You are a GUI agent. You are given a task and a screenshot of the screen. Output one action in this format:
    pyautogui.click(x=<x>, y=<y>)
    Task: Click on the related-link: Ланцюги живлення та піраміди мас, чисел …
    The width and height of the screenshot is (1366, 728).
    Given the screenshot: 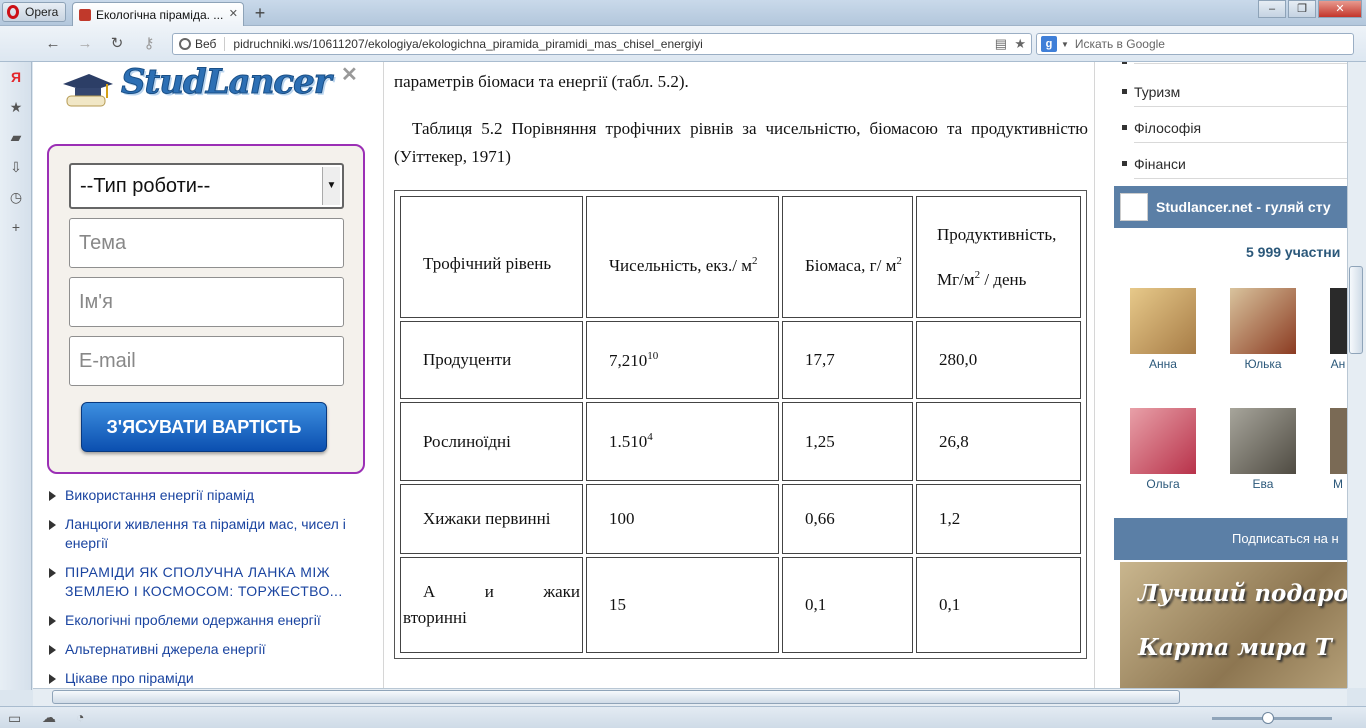 What is the action you would take?
    pyautogui.click(x=212, y=534)
    